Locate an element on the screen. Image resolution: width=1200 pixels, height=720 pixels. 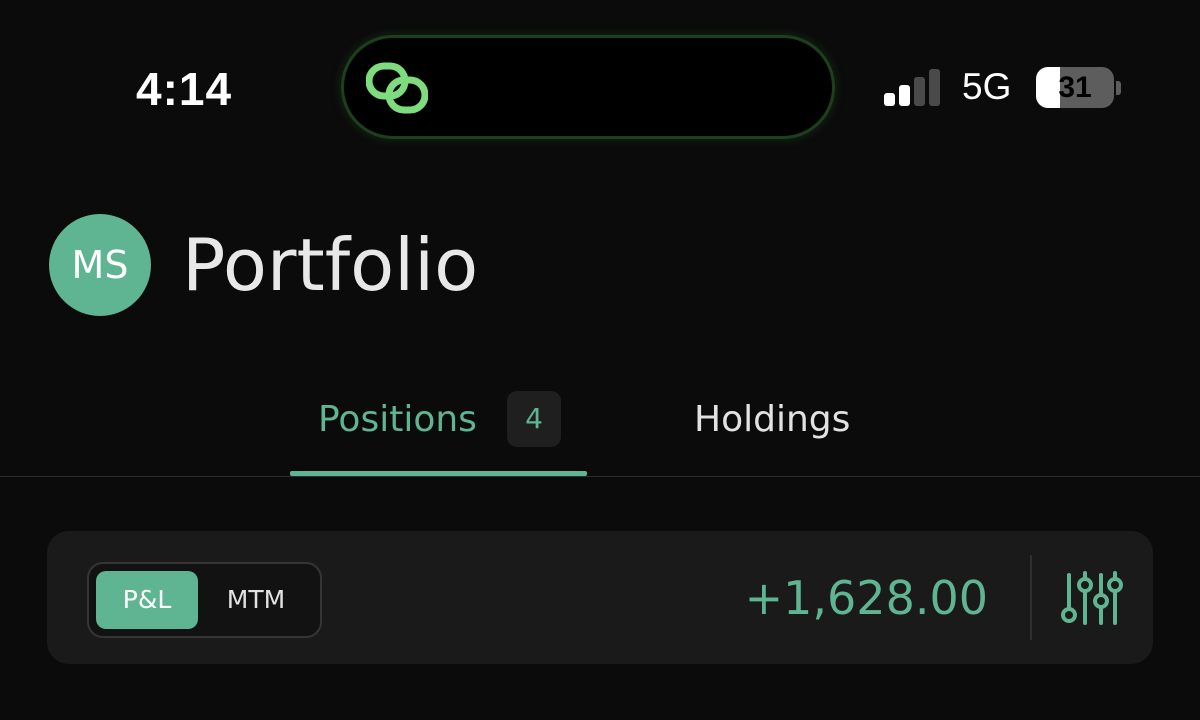
toggle-pnl: P&L is located at coordinates (147, 600).